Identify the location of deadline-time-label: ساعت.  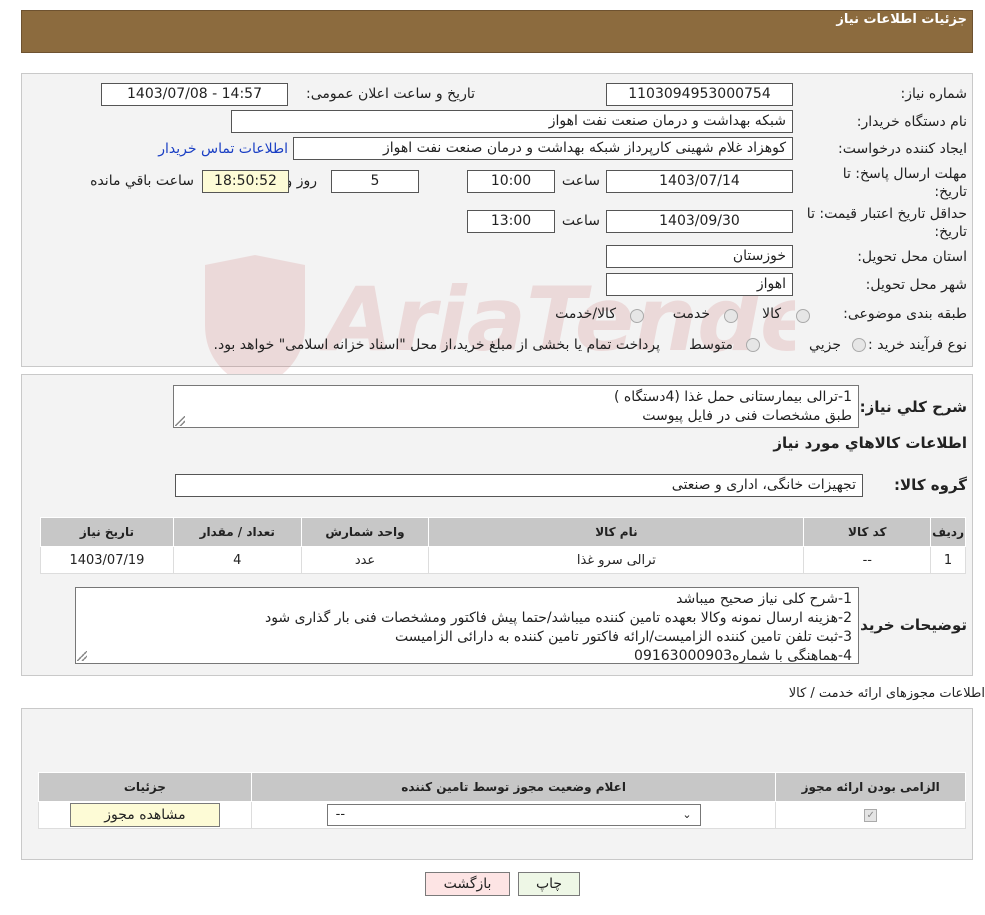
(580, 181).